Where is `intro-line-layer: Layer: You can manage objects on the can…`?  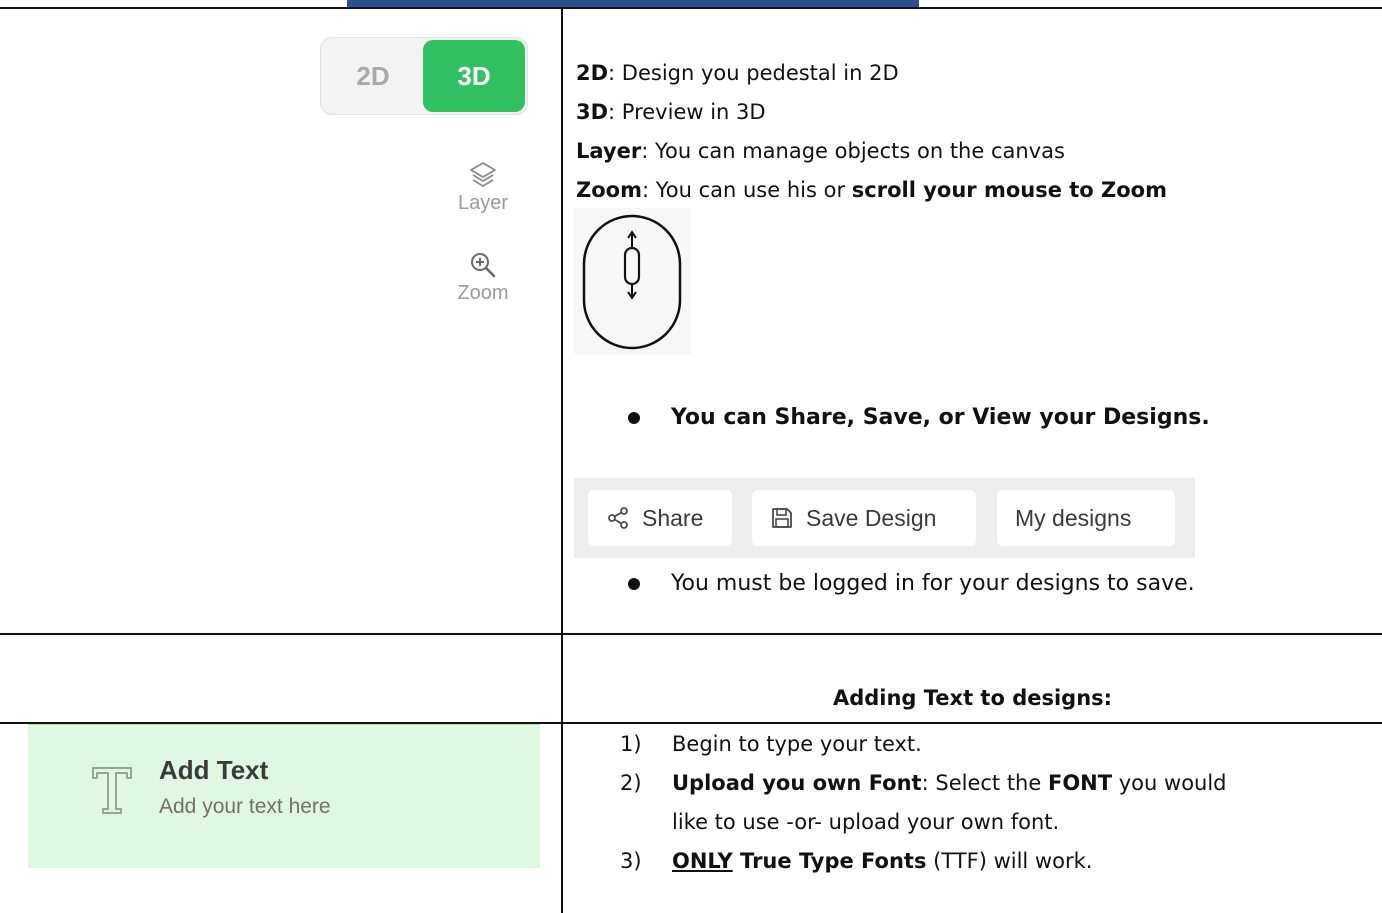 intro-line-layer: Layer: You can manage objects on the can… is located at coordinates (820, 151).